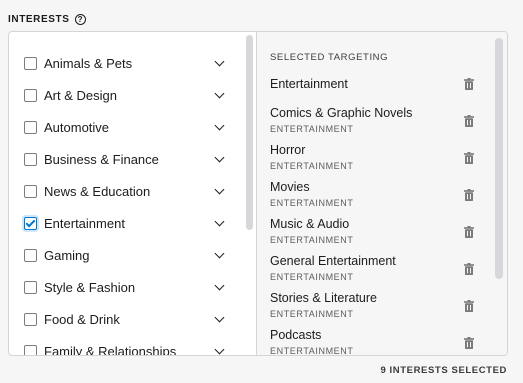 This screenshot has width=523, height=383. What do you see at coordinates (329, 57) in the screenshot?
I see `selected-targeting-title: SELECTED TARGETING` at bounding box center [329, 57].